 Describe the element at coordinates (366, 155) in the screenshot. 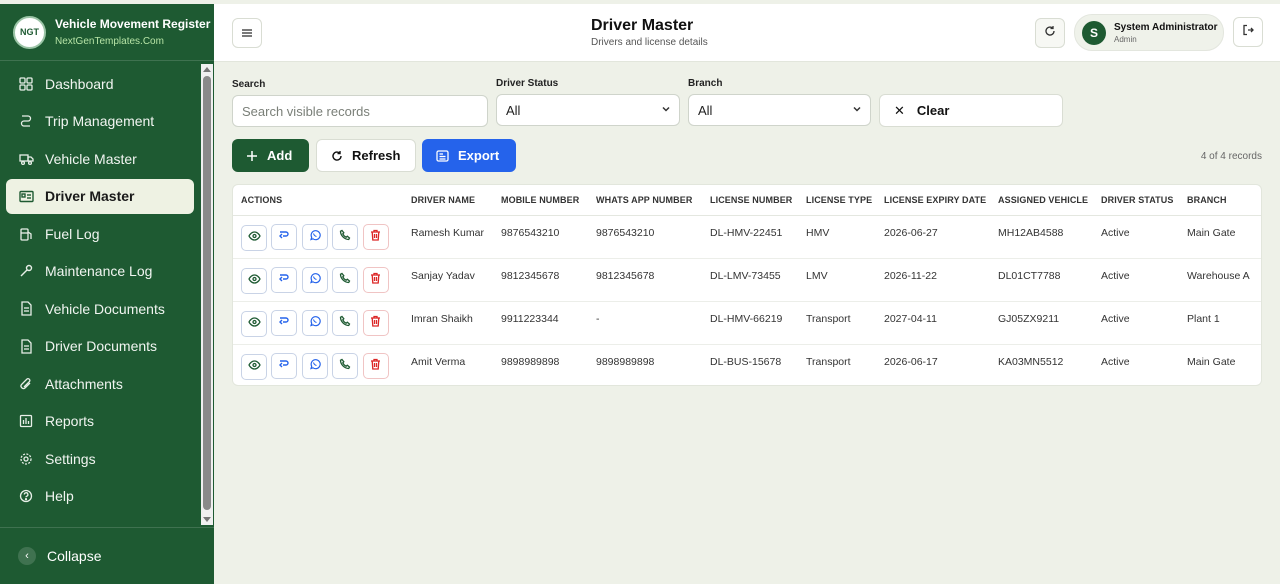

I see `refresh-button: Refresh` at that location.